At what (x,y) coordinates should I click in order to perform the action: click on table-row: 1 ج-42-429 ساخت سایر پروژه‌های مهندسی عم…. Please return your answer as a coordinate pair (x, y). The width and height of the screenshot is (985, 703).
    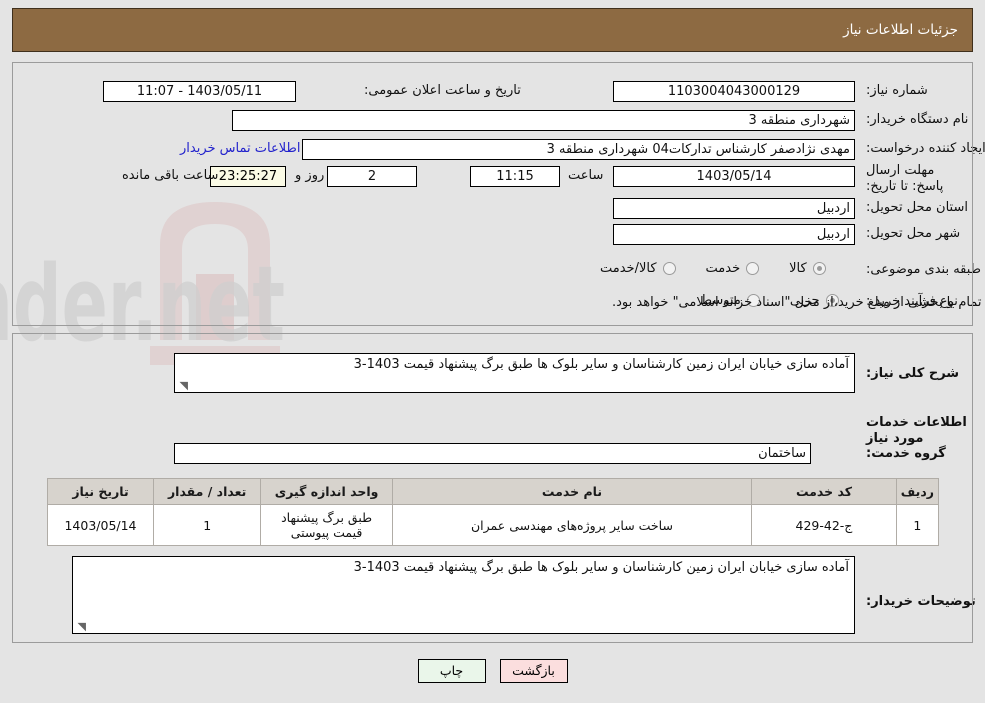
    Looking at the image, I should click on (493, 525).